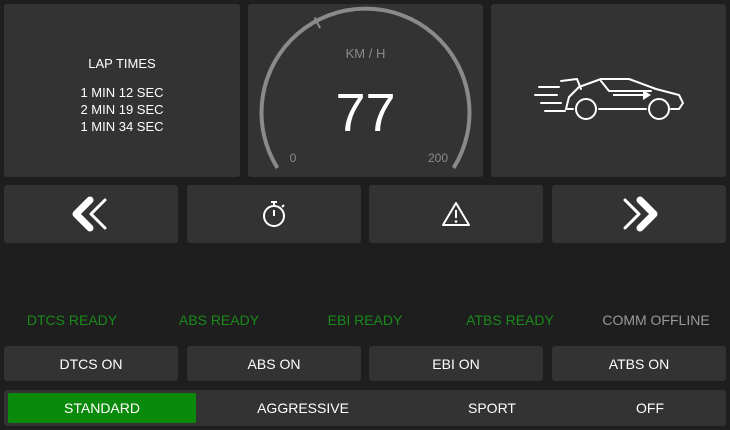  I want to click on double-chevron-left-icon, so click(89, 214).